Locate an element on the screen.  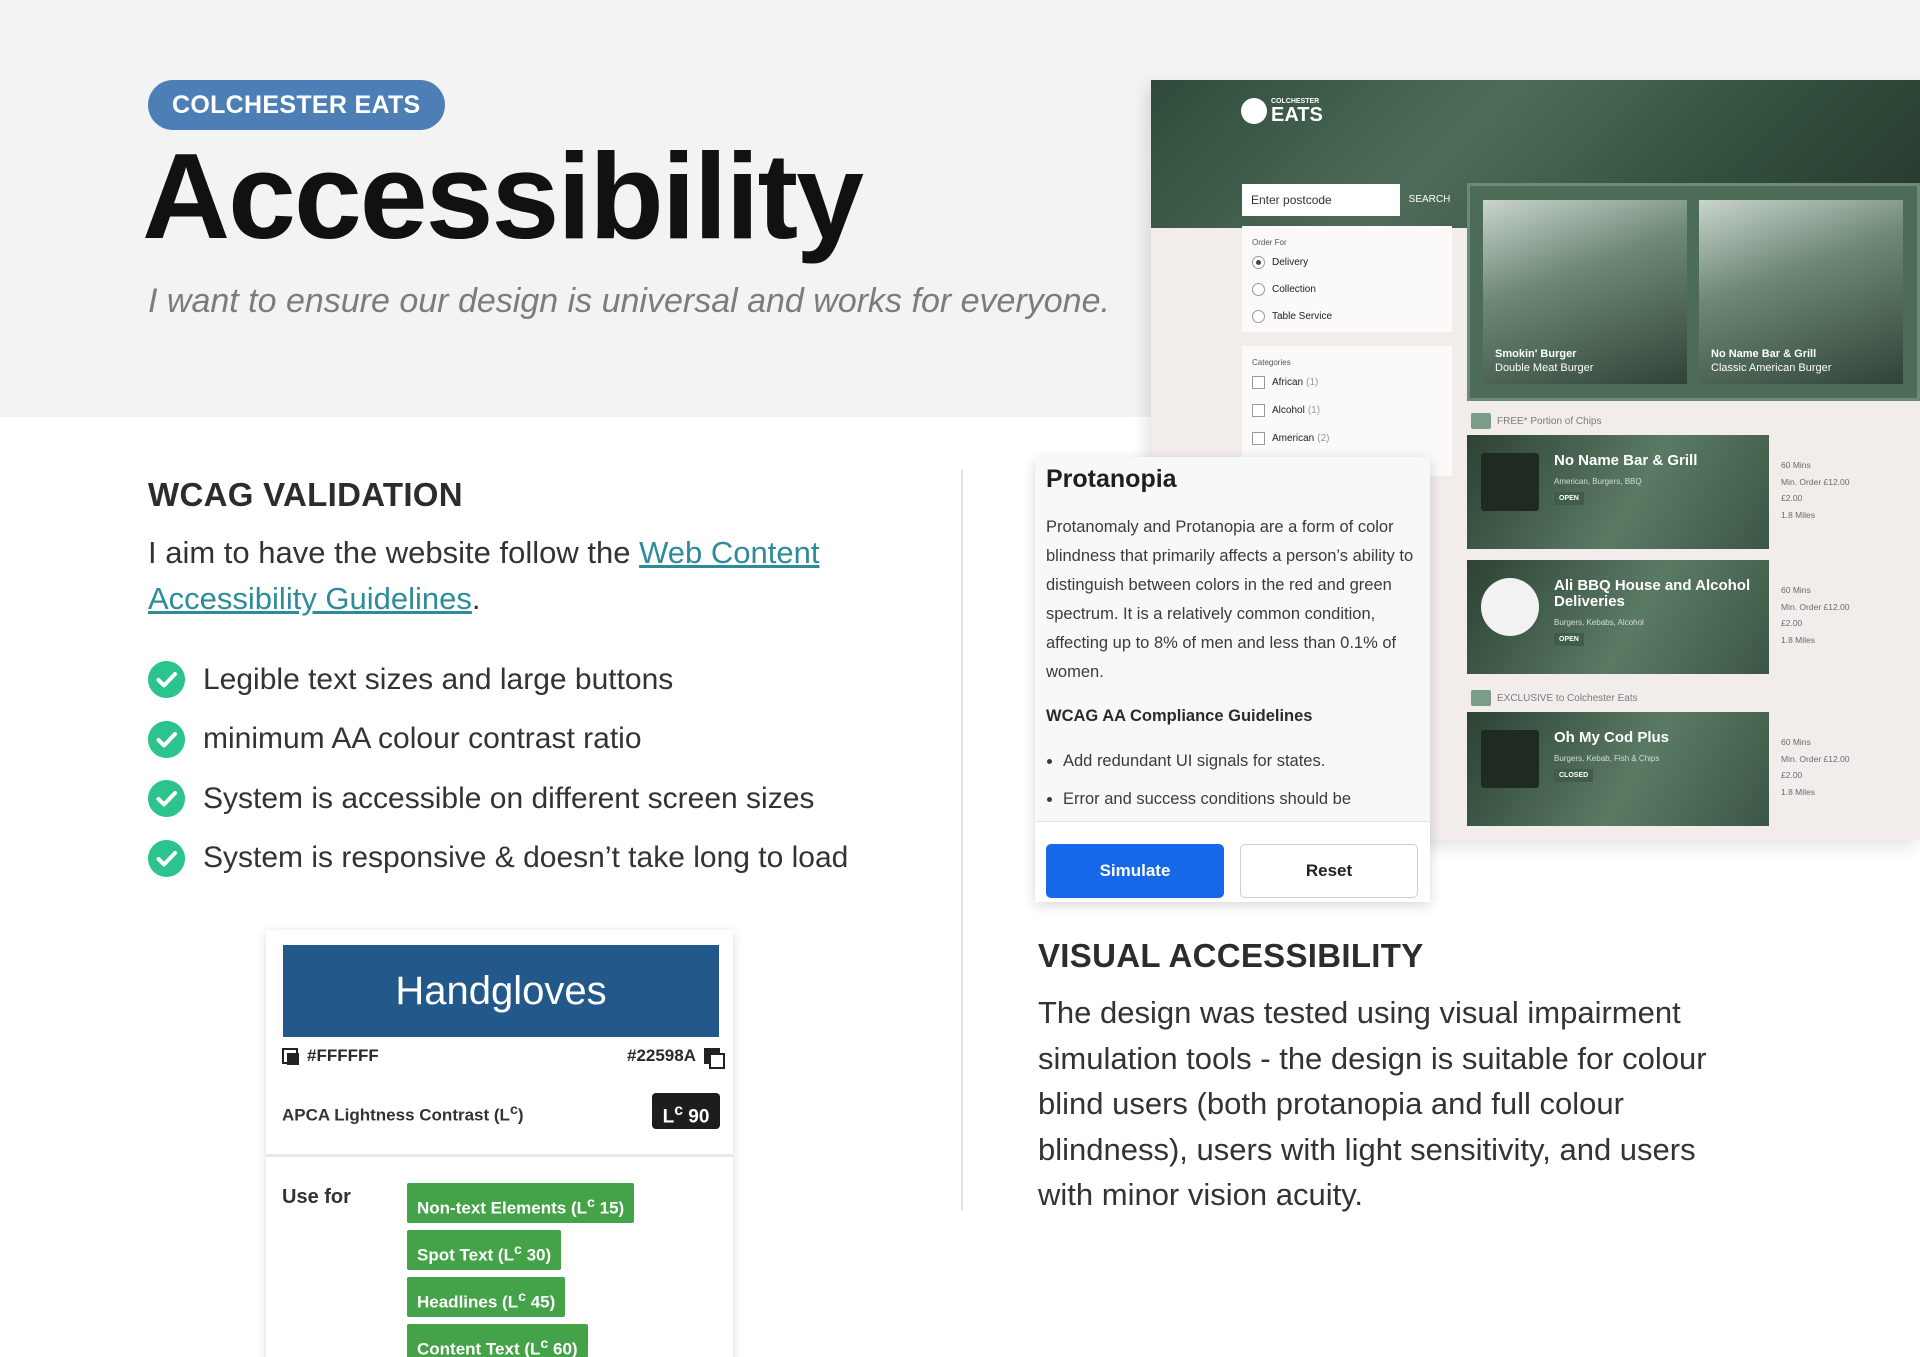
promo-strip-free: FREE* Portion of Chips is located at coordinates (1536, 421).